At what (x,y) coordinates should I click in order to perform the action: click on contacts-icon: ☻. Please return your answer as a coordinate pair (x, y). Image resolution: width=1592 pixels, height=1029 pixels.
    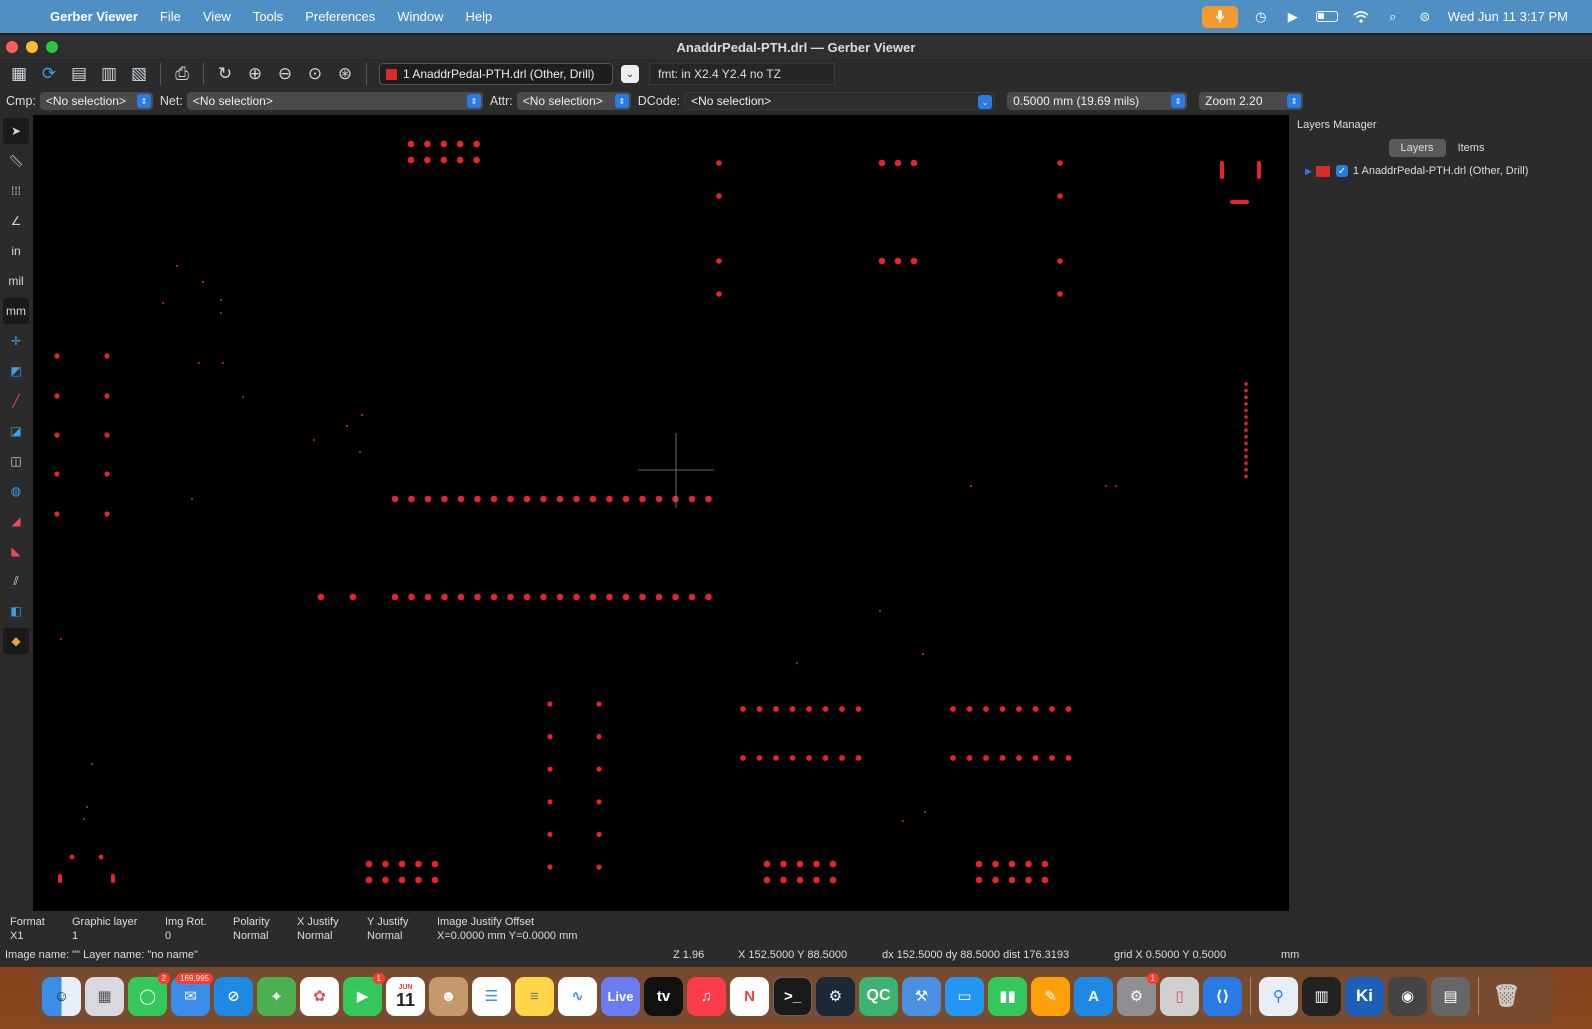
    Looking at the image, I should click on (448, 996).